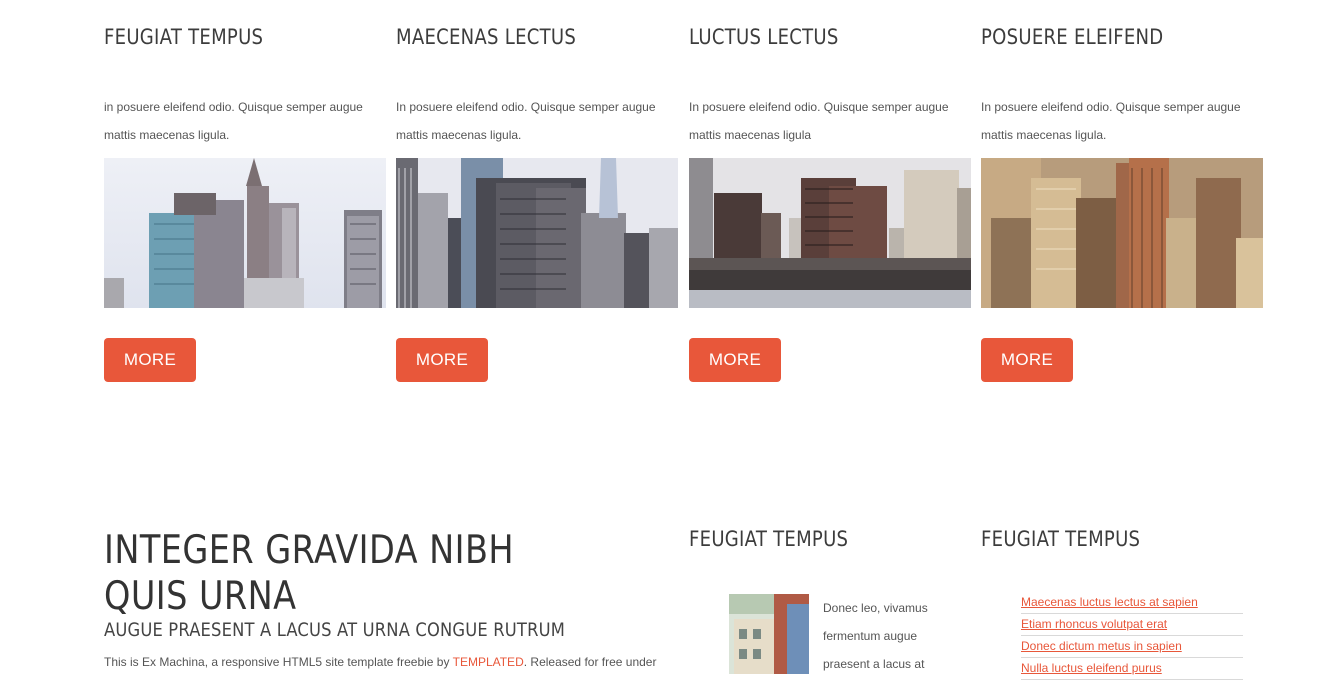 The width and height of the screenshot is (1341, 680). Describe the element at coordinates (1101, 646) in the screenshot. I see `sidebar-link: Donec dictum metus in sapien` at that location.